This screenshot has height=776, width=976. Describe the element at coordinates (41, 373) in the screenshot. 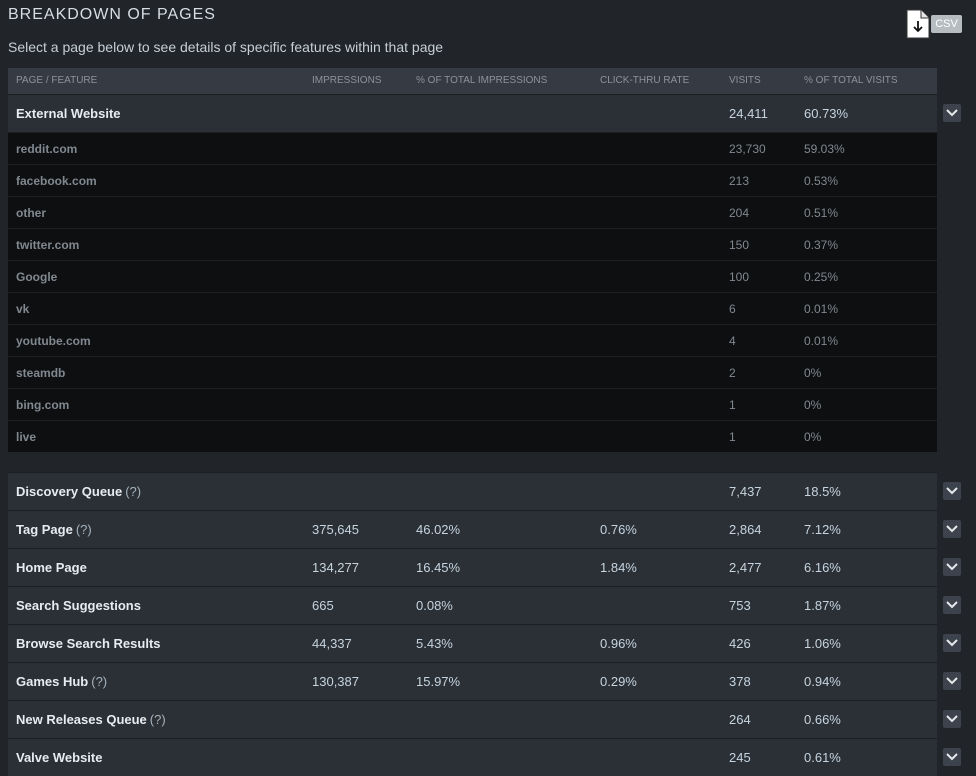

I see `sub-row-name: steamdb` at that location.